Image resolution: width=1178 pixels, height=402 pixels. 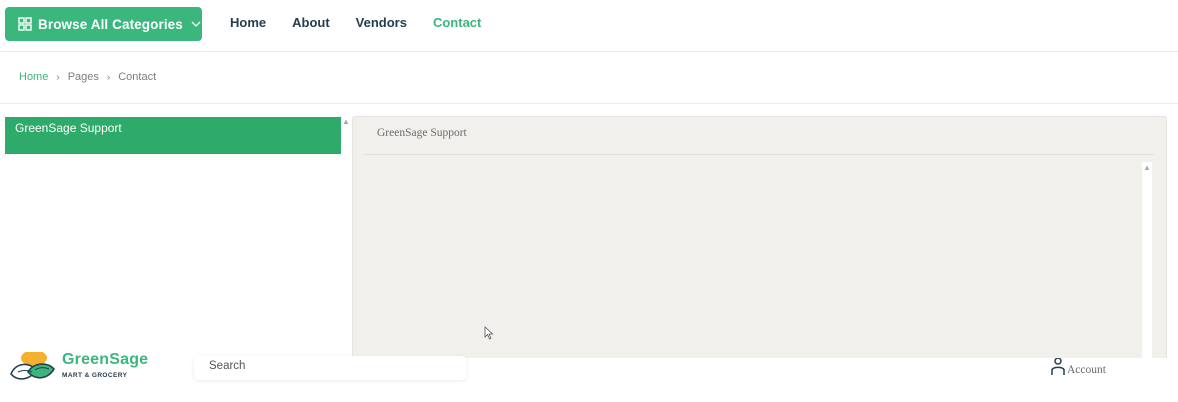 What do you see at coordinates (457, 22) in the screenshot?
I see `nav-contact: Contact` at bounding box center [457, 22].